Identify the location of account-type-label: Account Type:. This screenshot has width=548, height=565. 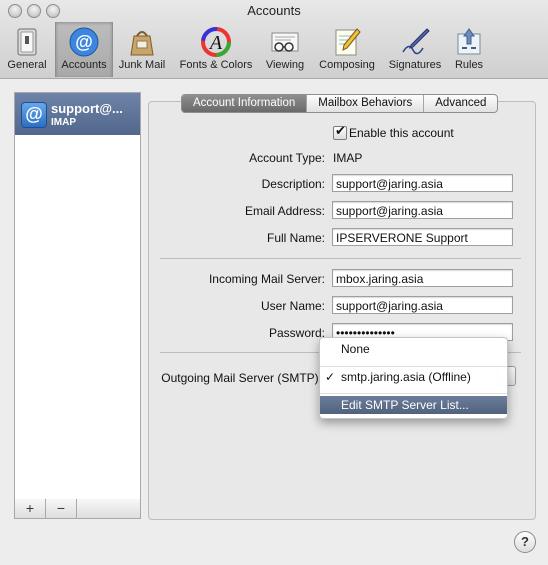
(287, 158).